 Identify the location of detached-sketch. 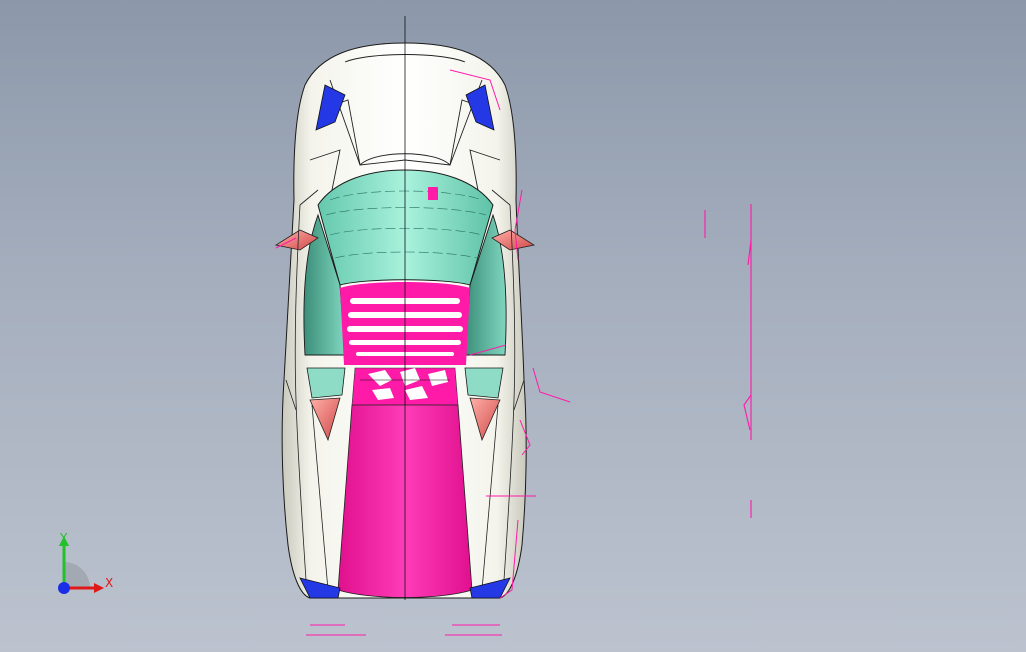
(728, 361).